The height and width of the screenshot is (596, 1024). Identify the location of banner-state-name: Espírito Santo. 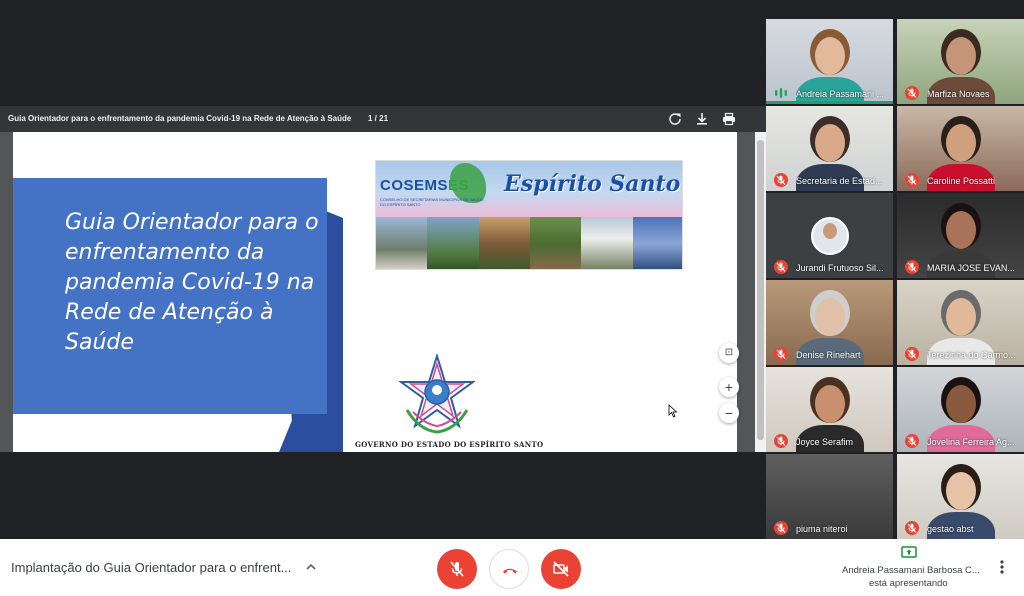
(592, 184).